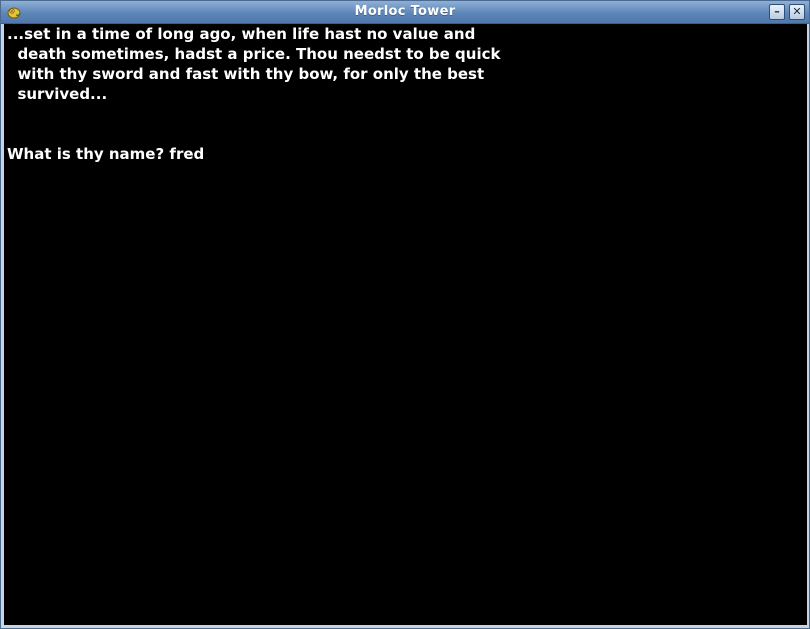  Describe the element at coordinates (253, 154) in the screenshot. I see `name-prompt-row: What is thy name? fred` at that location.